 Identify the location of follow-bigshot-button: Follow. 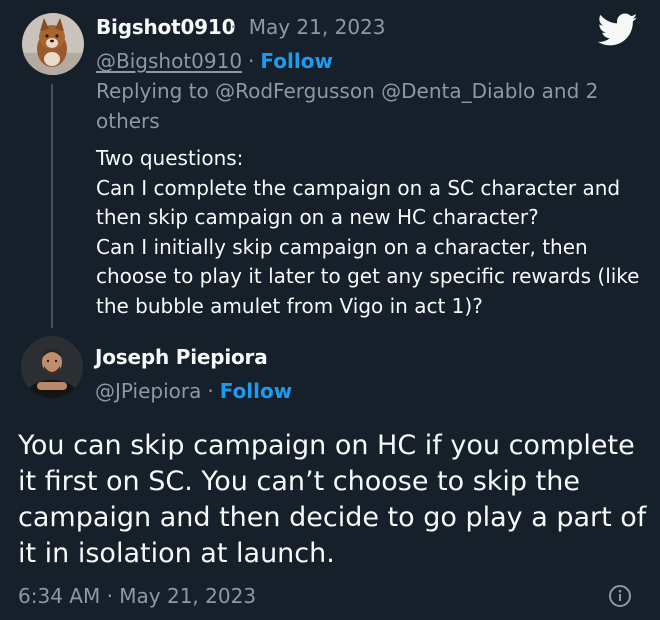
(296, 61).